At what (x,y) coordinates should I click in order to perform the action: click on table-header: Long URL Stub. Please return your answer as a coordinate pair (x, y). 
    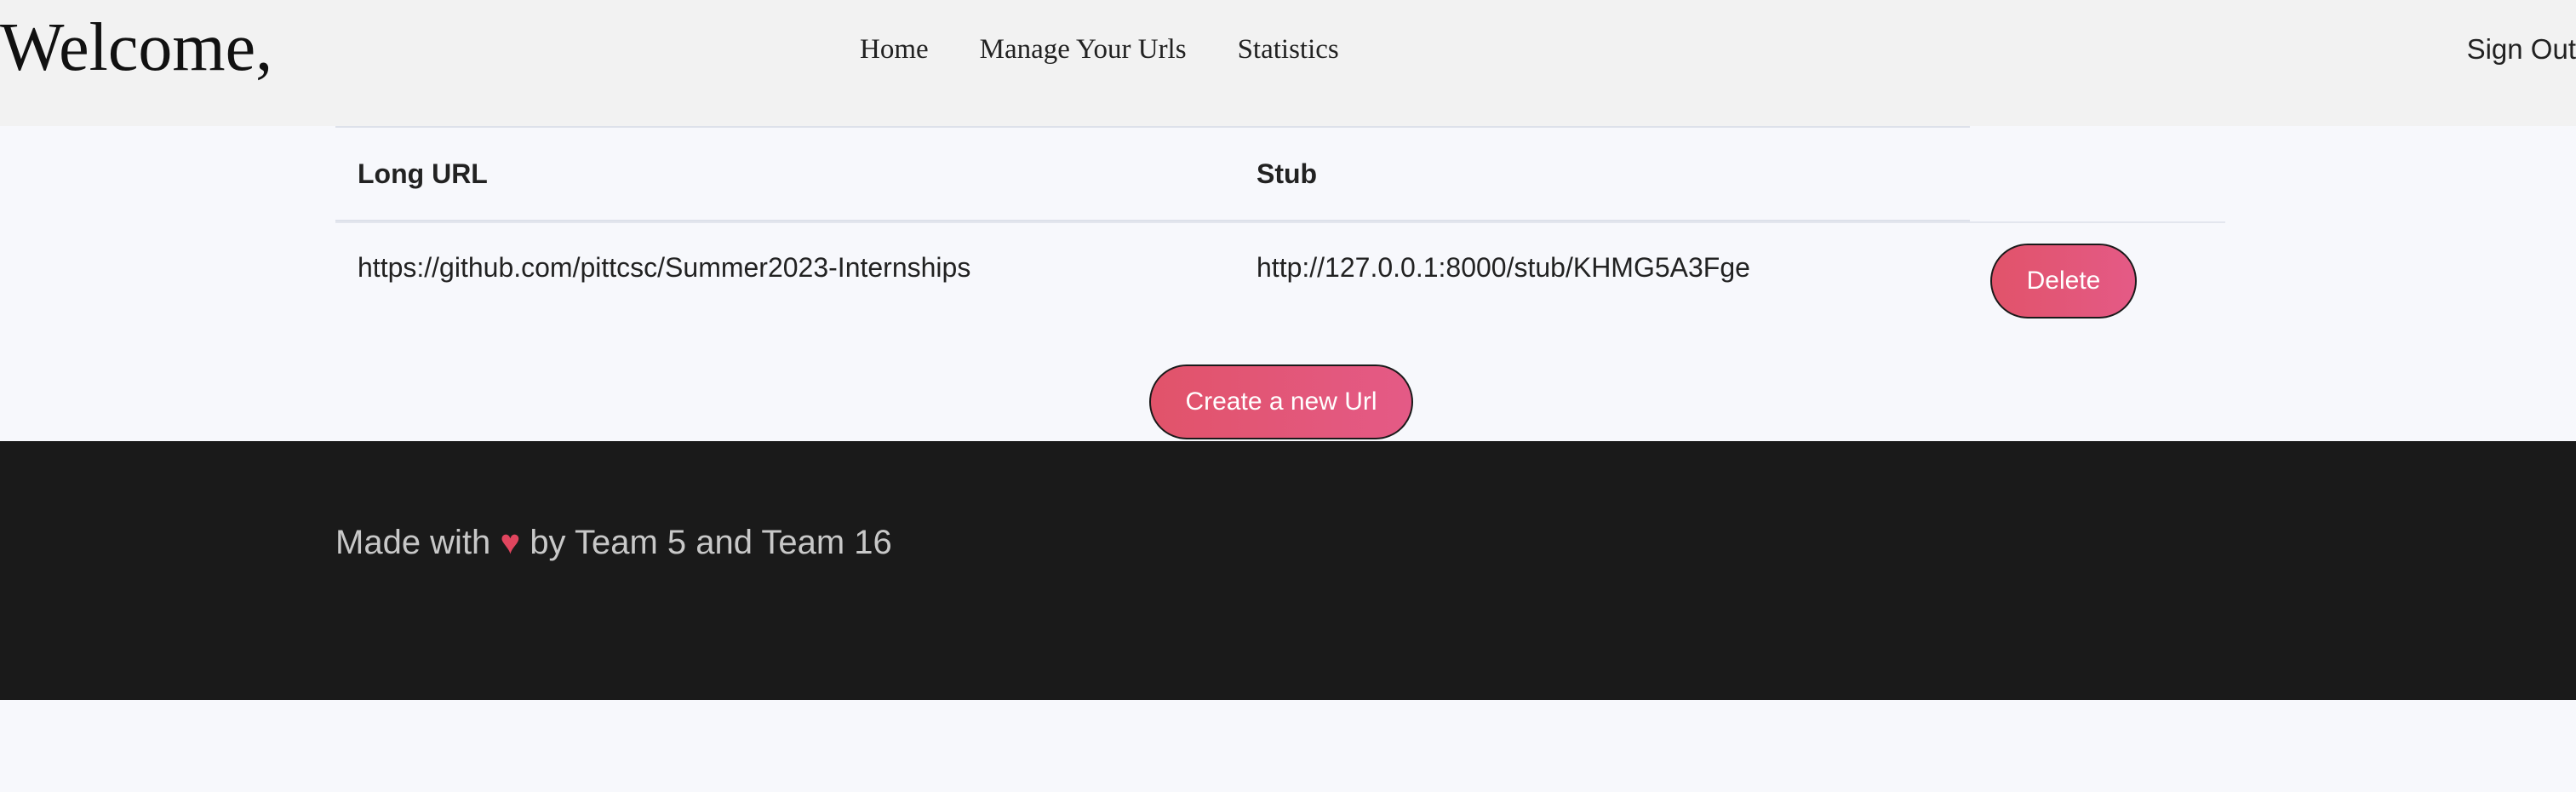
    Looking at the image, I should click on (1152, 174).